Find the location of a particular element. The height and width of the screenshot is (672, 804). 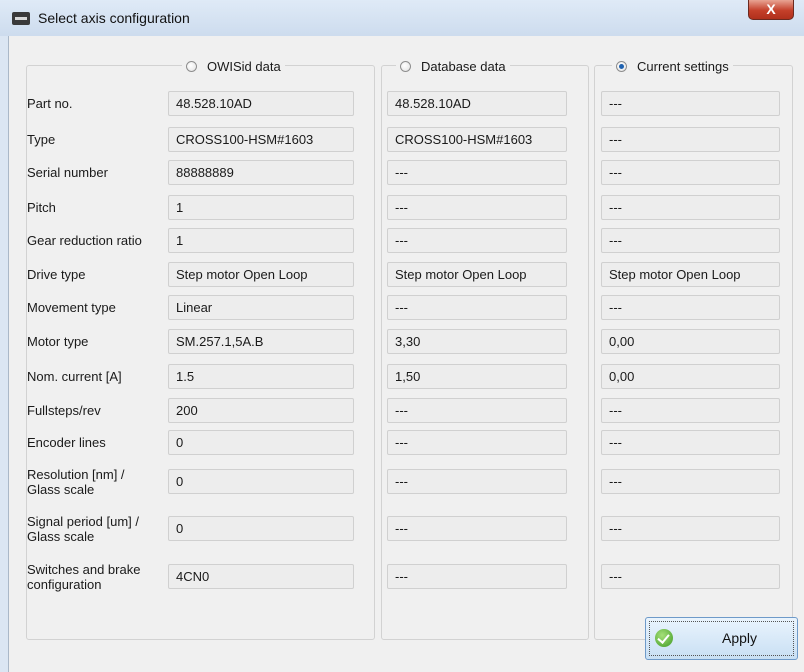

group-header-current: Current settings is located at coordinates (672, 66).